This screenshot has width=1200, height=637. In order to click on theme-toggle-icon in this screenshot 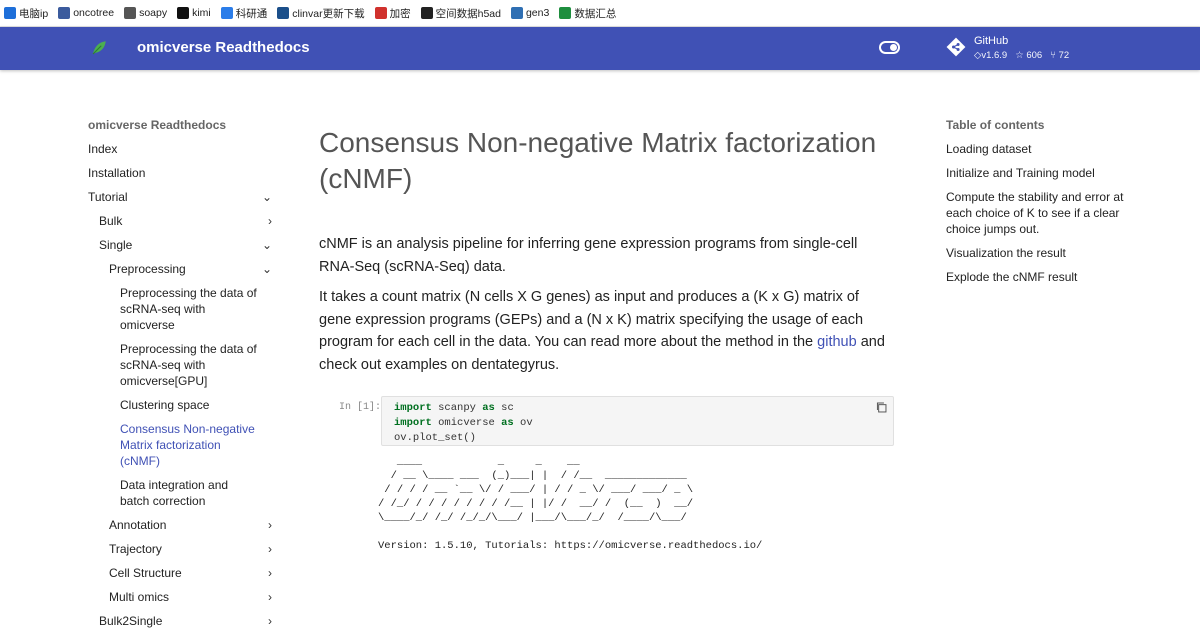, I will do `click(889, 47)`.